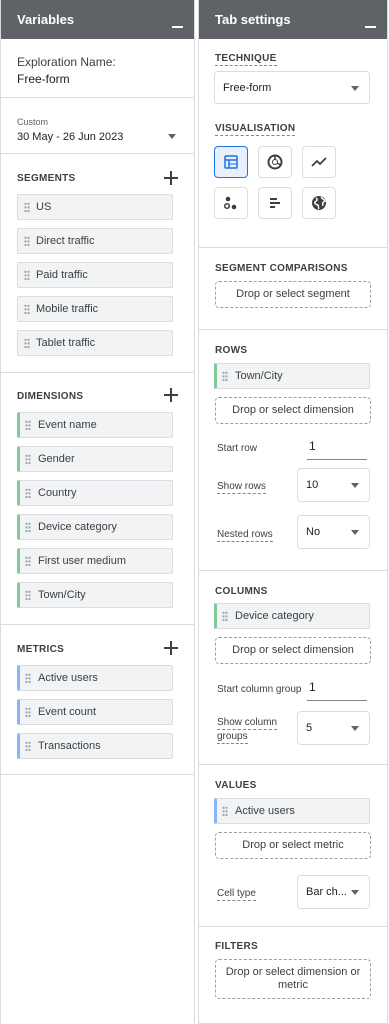 This screenshot has height=1024, width=389. I want to click on variables-header: Variables, so click(97, 19).